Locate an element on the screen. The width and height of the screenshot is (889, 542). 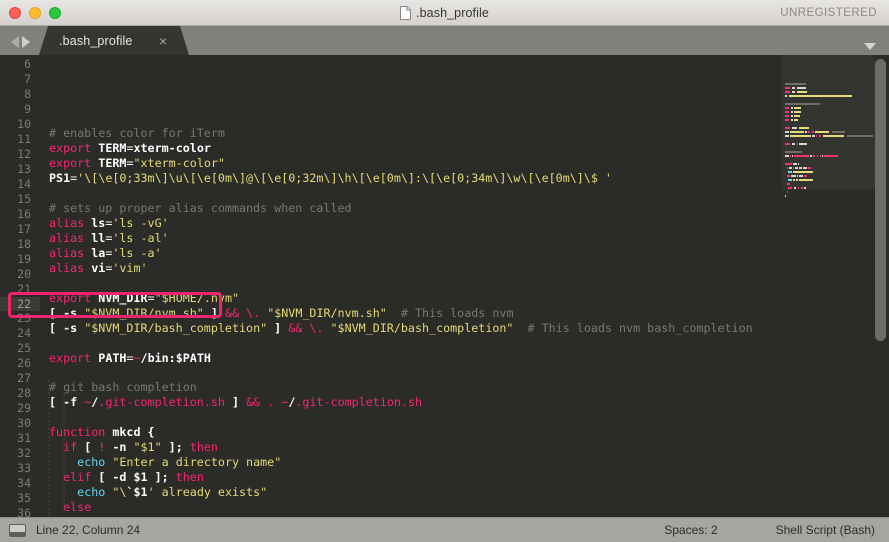
panel-toggle-icon is located at coordinates (17, 530).